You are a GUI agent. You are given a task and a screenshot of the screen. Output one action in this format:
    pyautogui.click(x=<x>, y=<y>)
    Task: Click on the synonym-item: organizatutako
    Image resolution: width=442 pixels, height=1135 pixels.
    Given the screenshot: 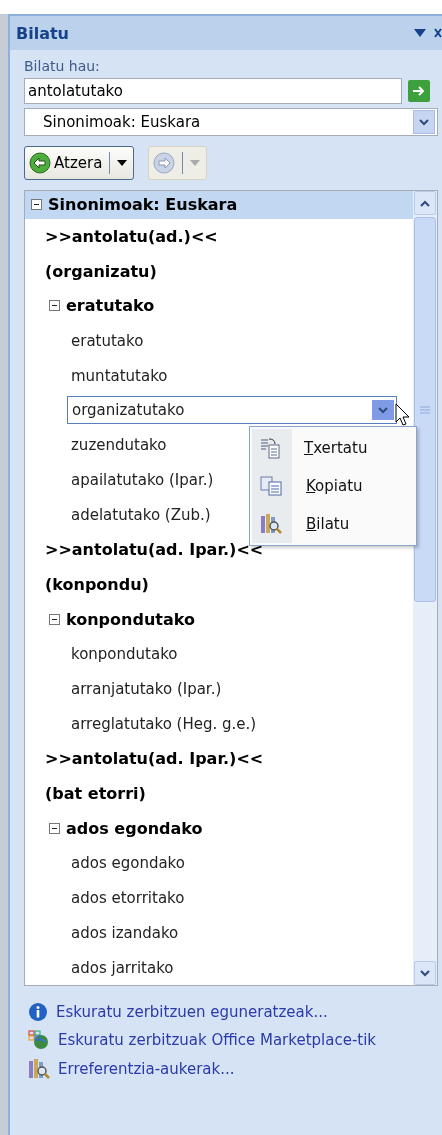 What is the action you would take?
    pyautogui.click(x=232, y=410)
    